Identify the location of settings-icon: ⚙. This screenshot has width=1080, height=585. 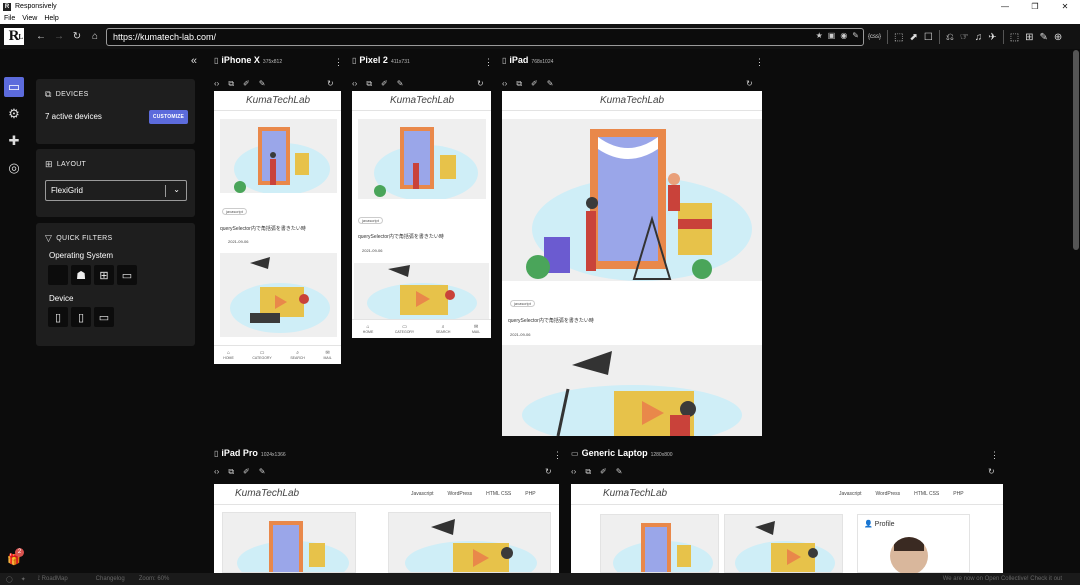
(14, 114).